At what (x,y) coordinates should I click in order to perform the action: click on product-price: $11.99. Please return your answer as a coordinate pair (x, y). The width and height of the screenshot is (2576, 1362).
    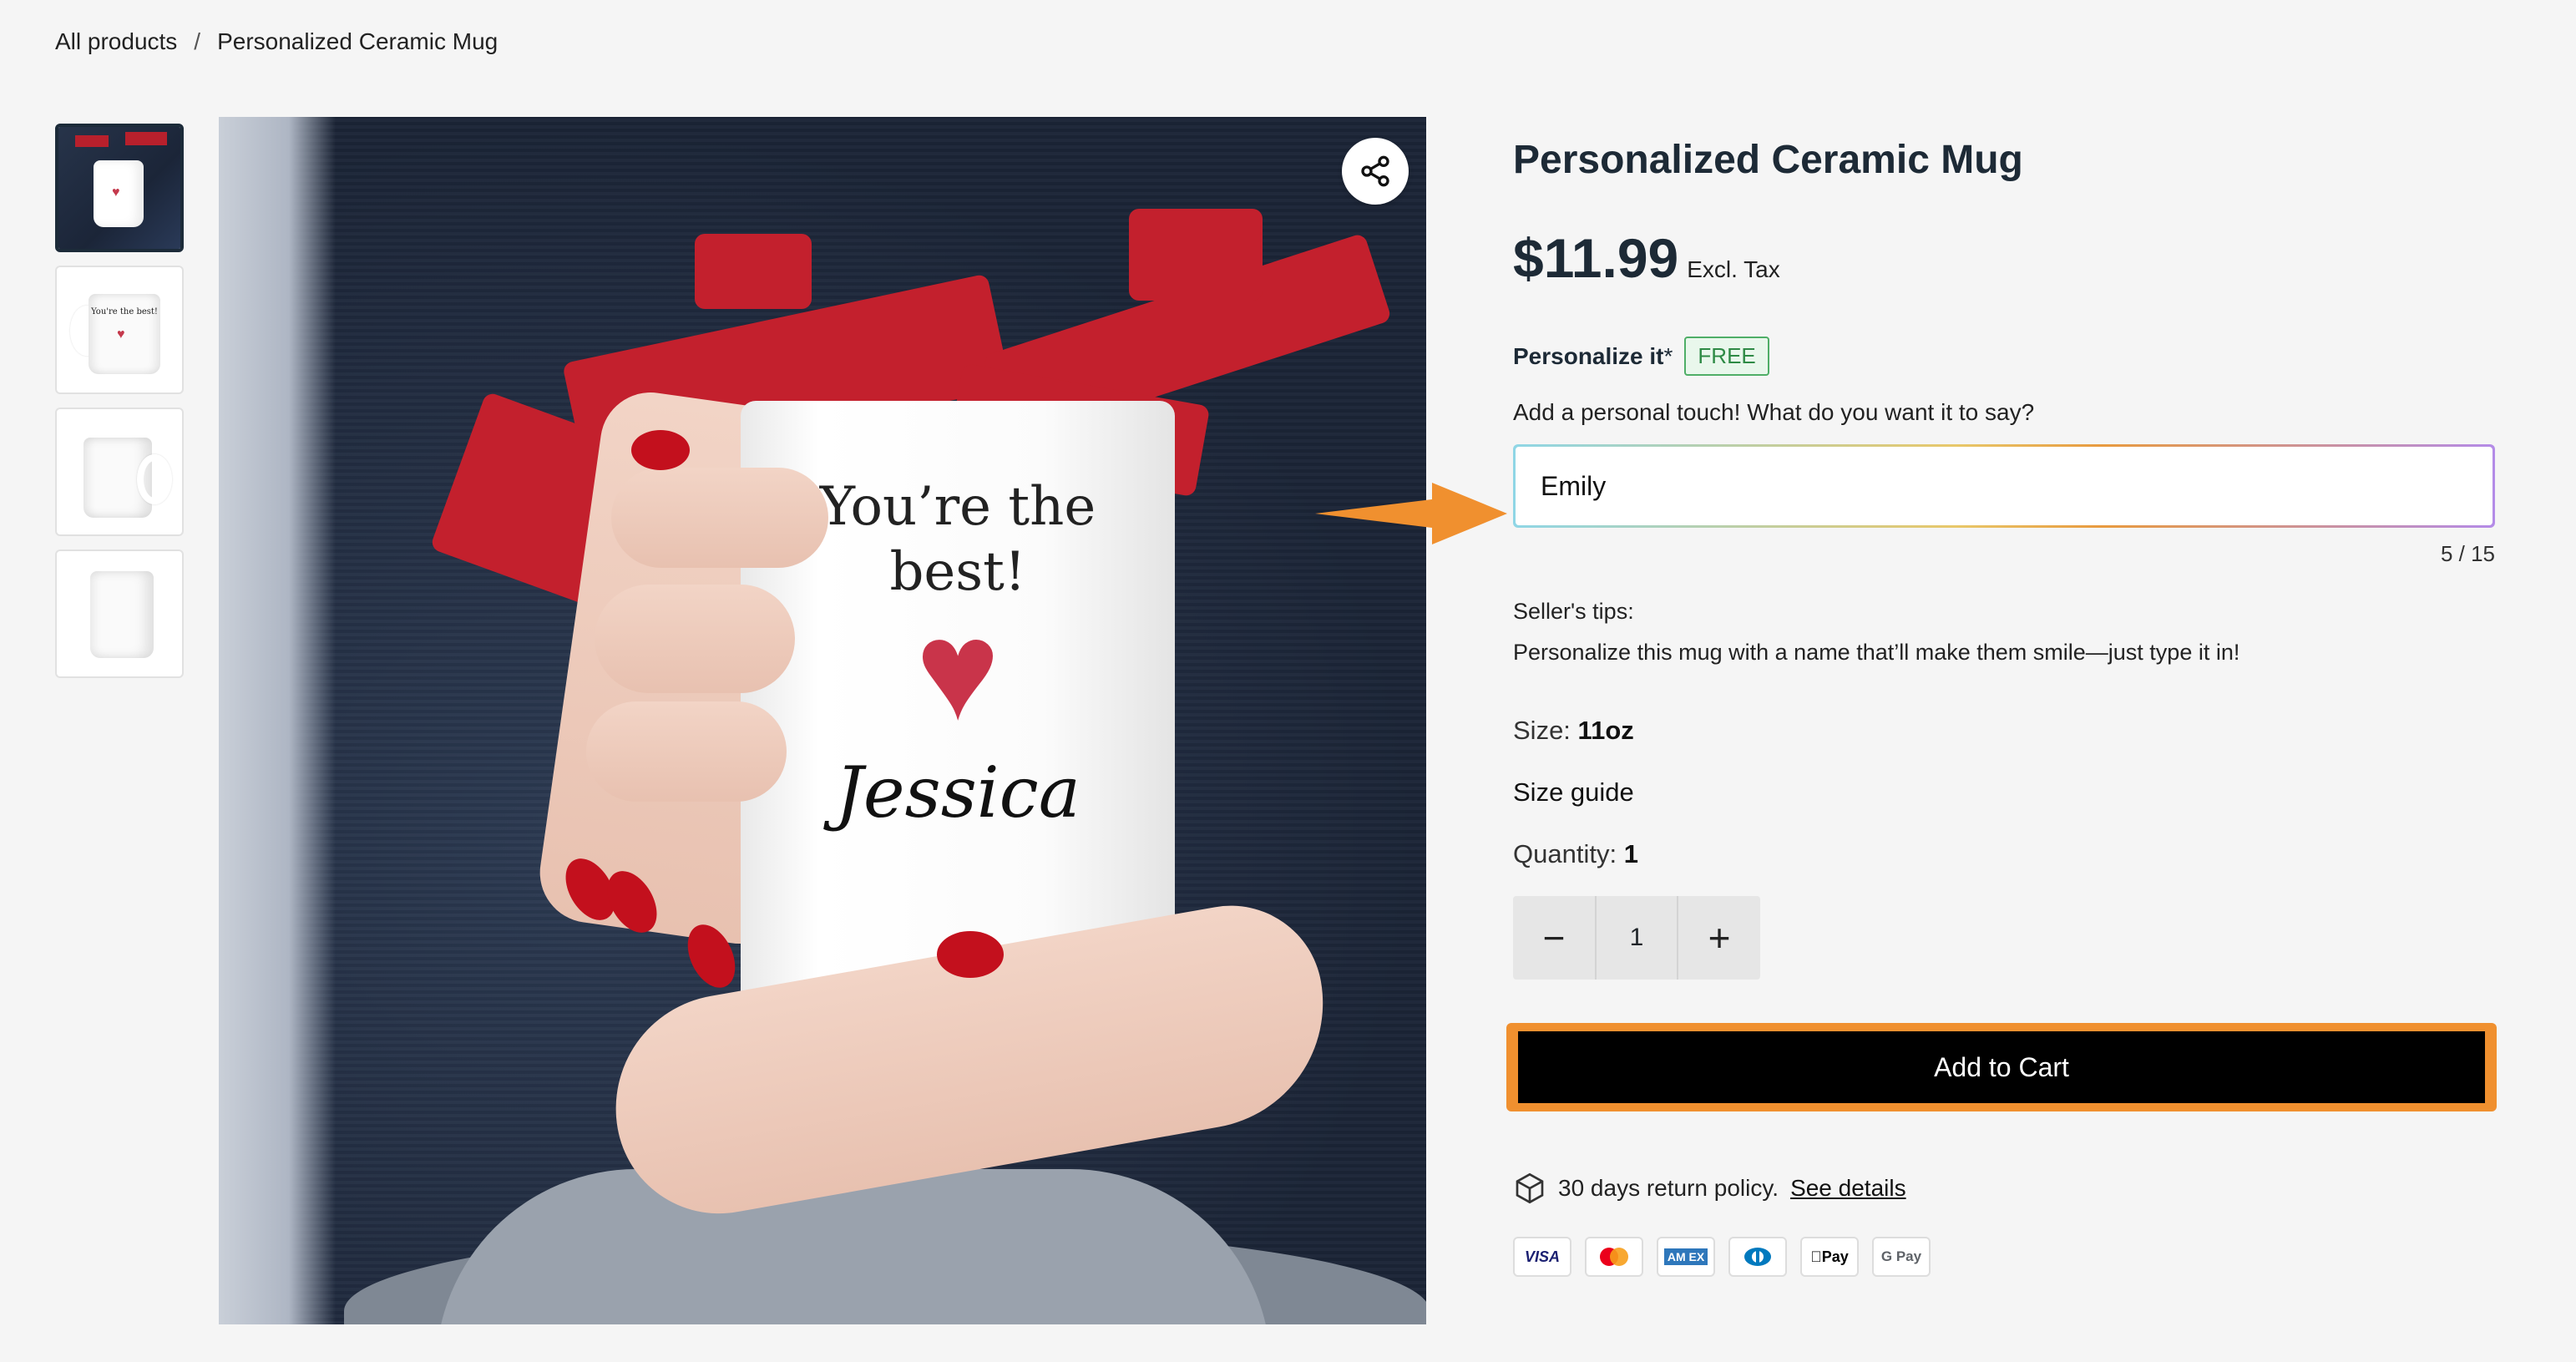
    Looking at the image, I should click on (1596, 258).